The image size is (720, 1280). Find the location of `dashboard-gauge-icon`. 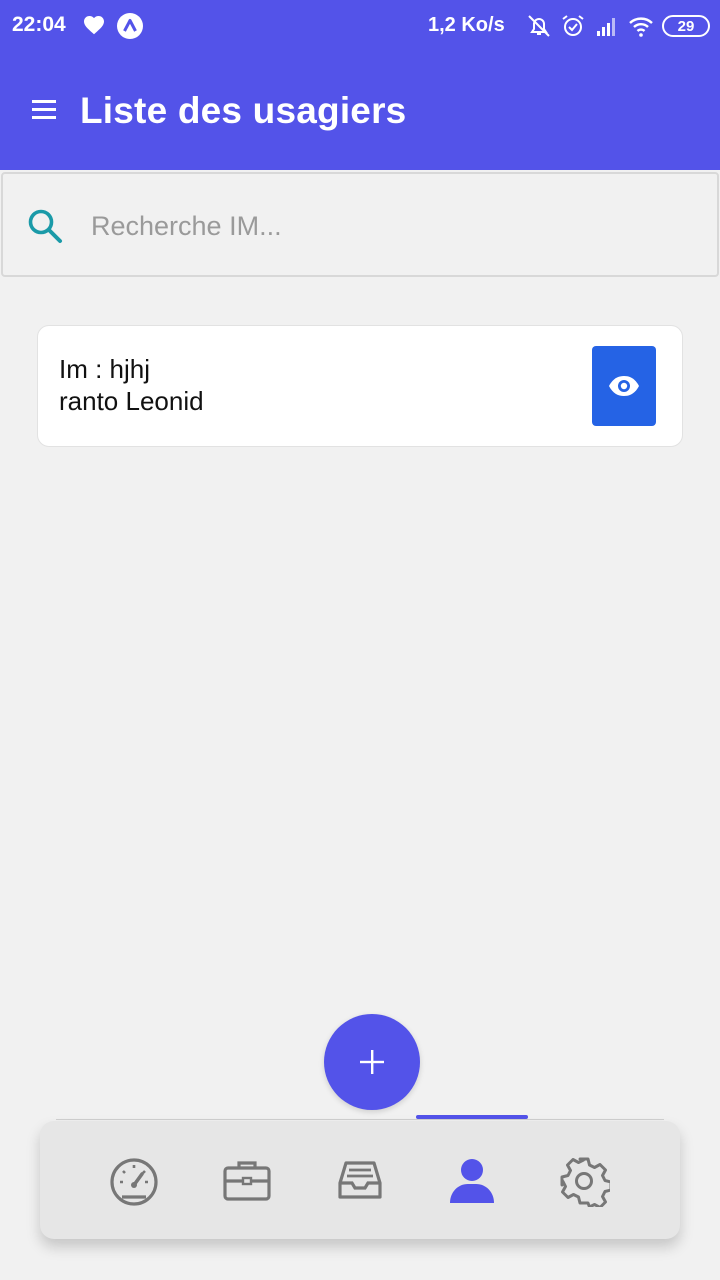

dashboard-gauge-icon is located at coordinates (134, 1181).